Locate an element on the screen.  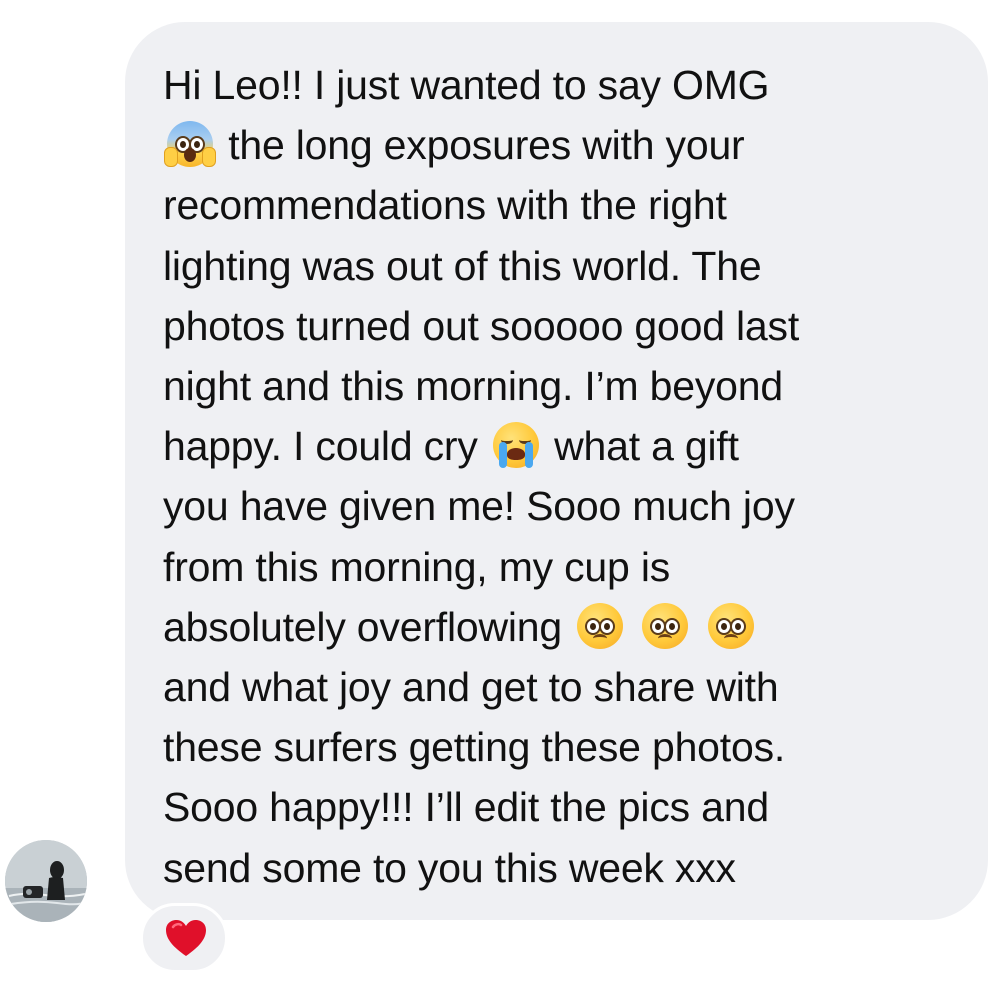
scream-emoji is located at coordinates (190, 144).